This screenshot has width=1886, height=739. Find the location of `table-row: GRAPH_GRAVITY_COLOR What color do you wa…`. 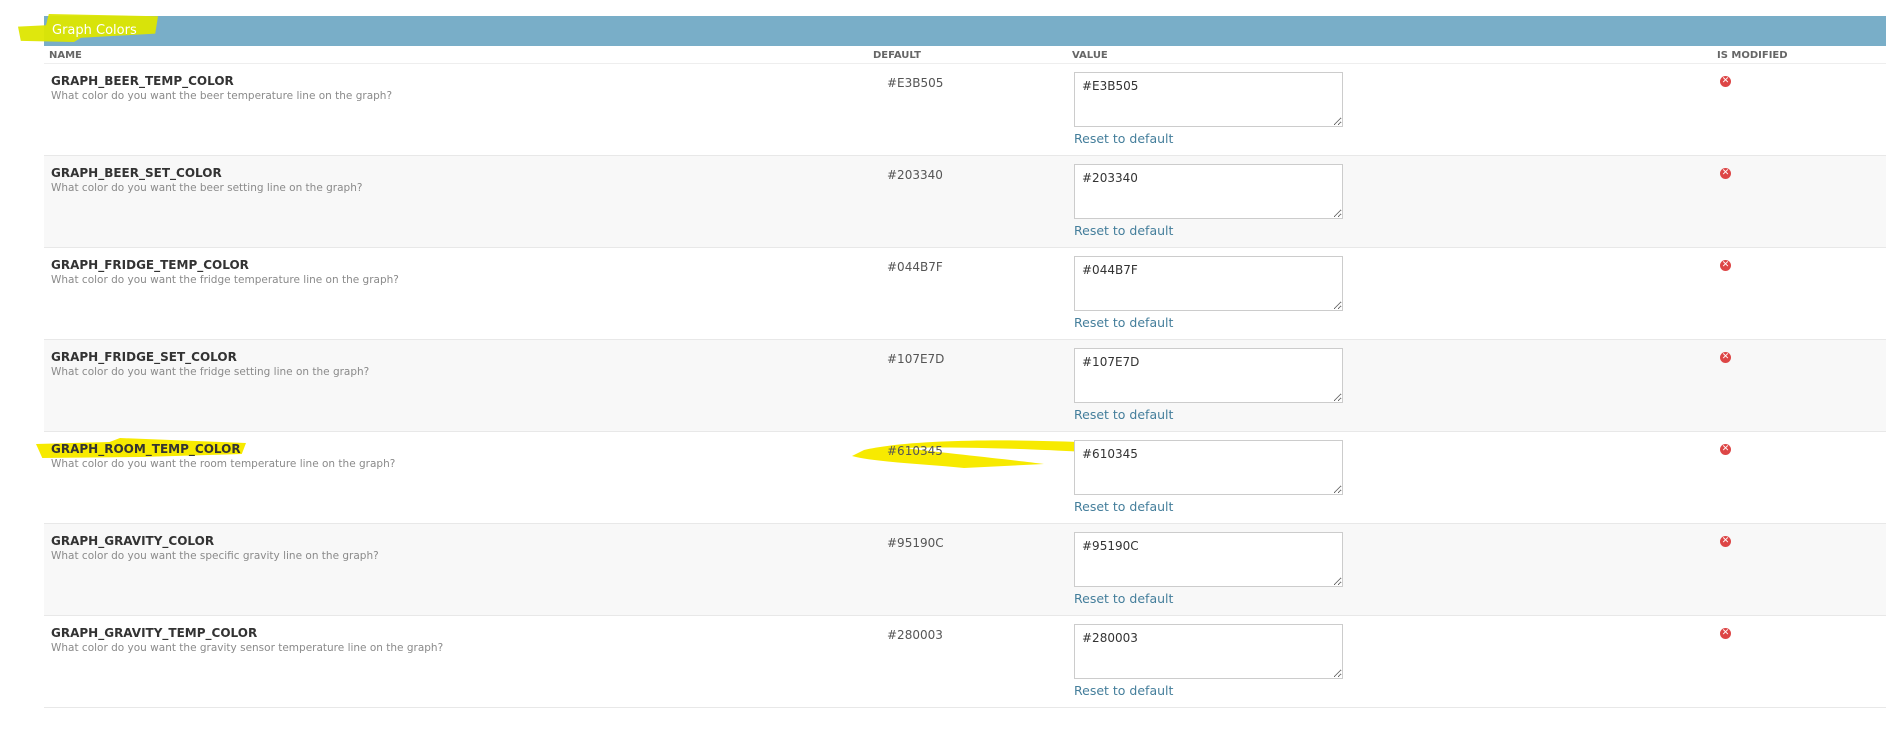

table-row: GRAPH_GRAVITY_COLOR What color do you wa… is located at coordinates (965, 570).